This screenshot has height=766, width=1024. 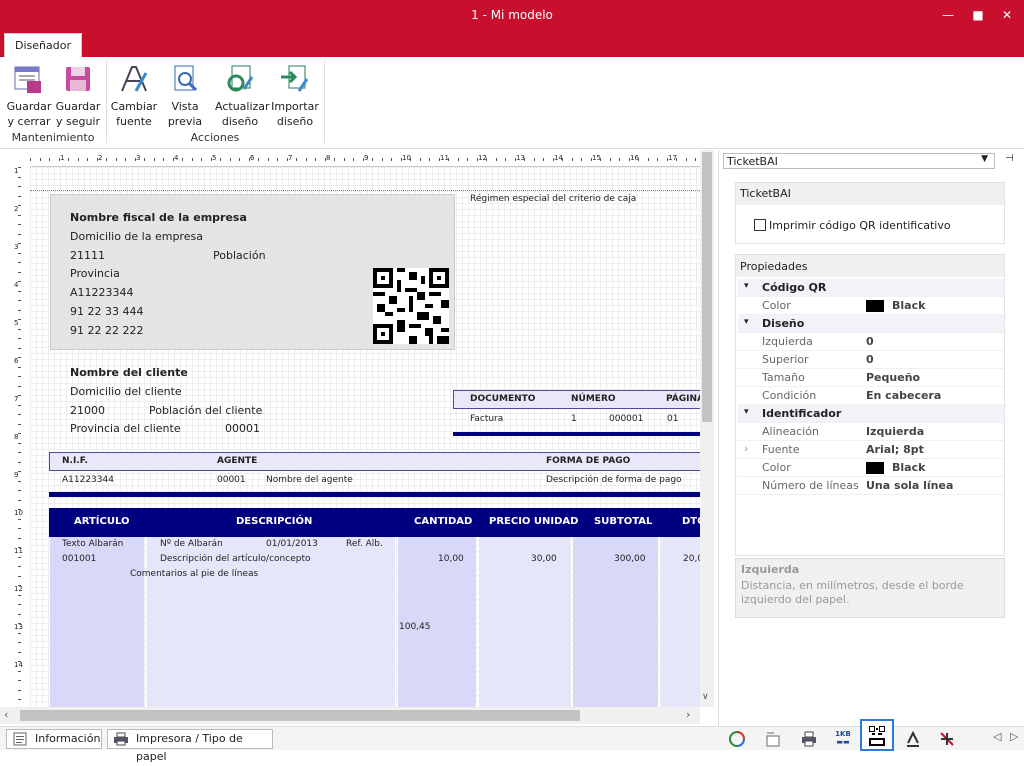 What do you see at coordinates (871, 342) in the screenshot?
I see `prop-izquierda: Izquierda 0` at bounding box center [871, 342].